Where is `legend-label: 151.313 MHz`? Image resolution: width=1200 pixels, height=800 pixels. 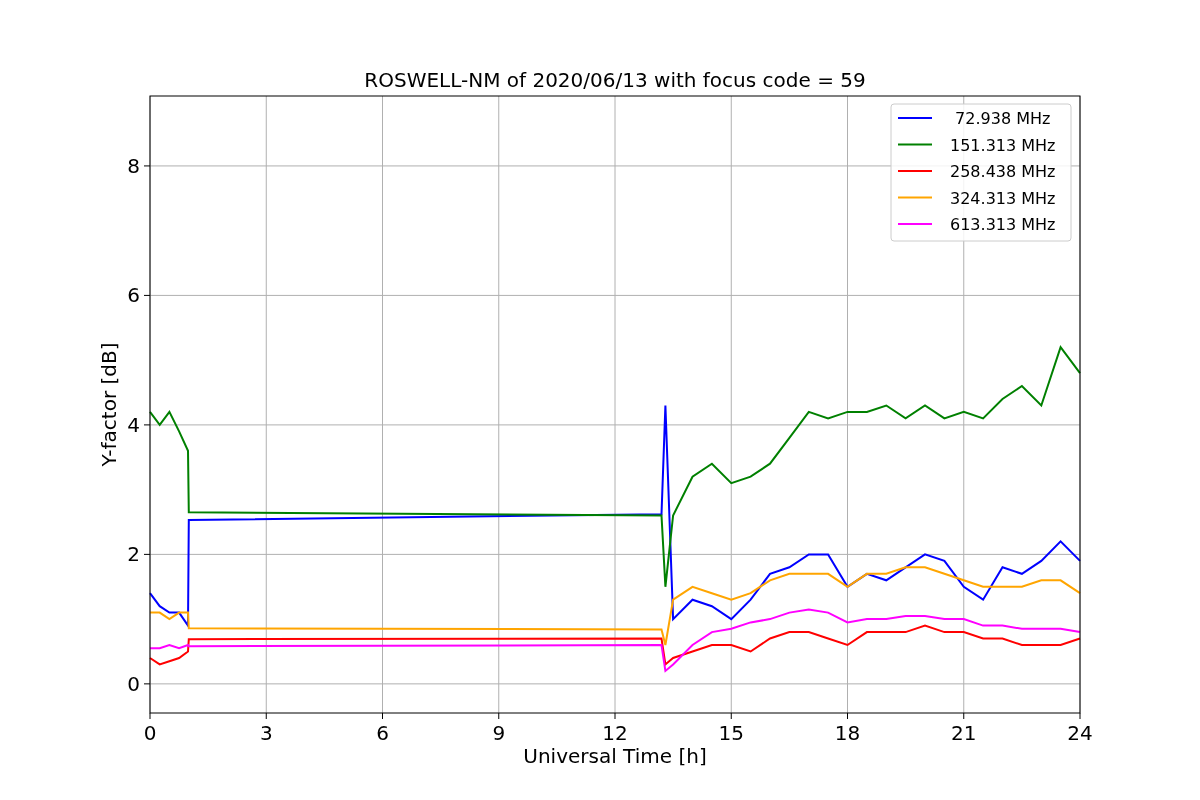
legend-label: 151.313 MHz is located at coordinates (1003, 145).